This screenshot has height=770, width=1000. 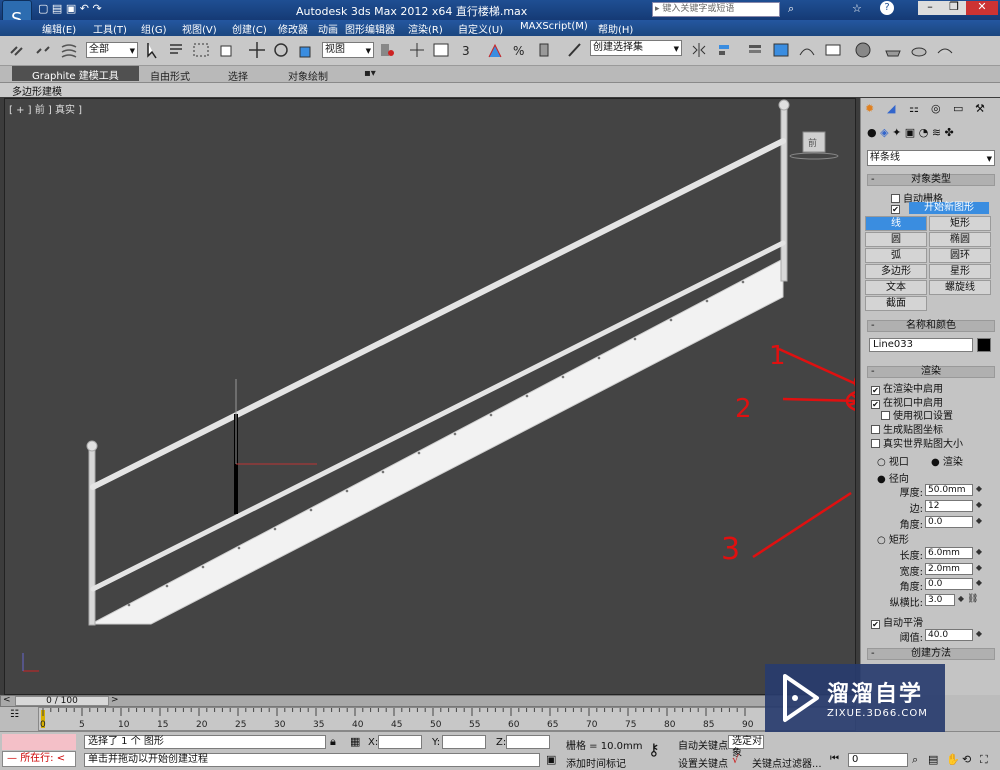 I want to click on lights-icon: ✦, so click(x=896, y=132).